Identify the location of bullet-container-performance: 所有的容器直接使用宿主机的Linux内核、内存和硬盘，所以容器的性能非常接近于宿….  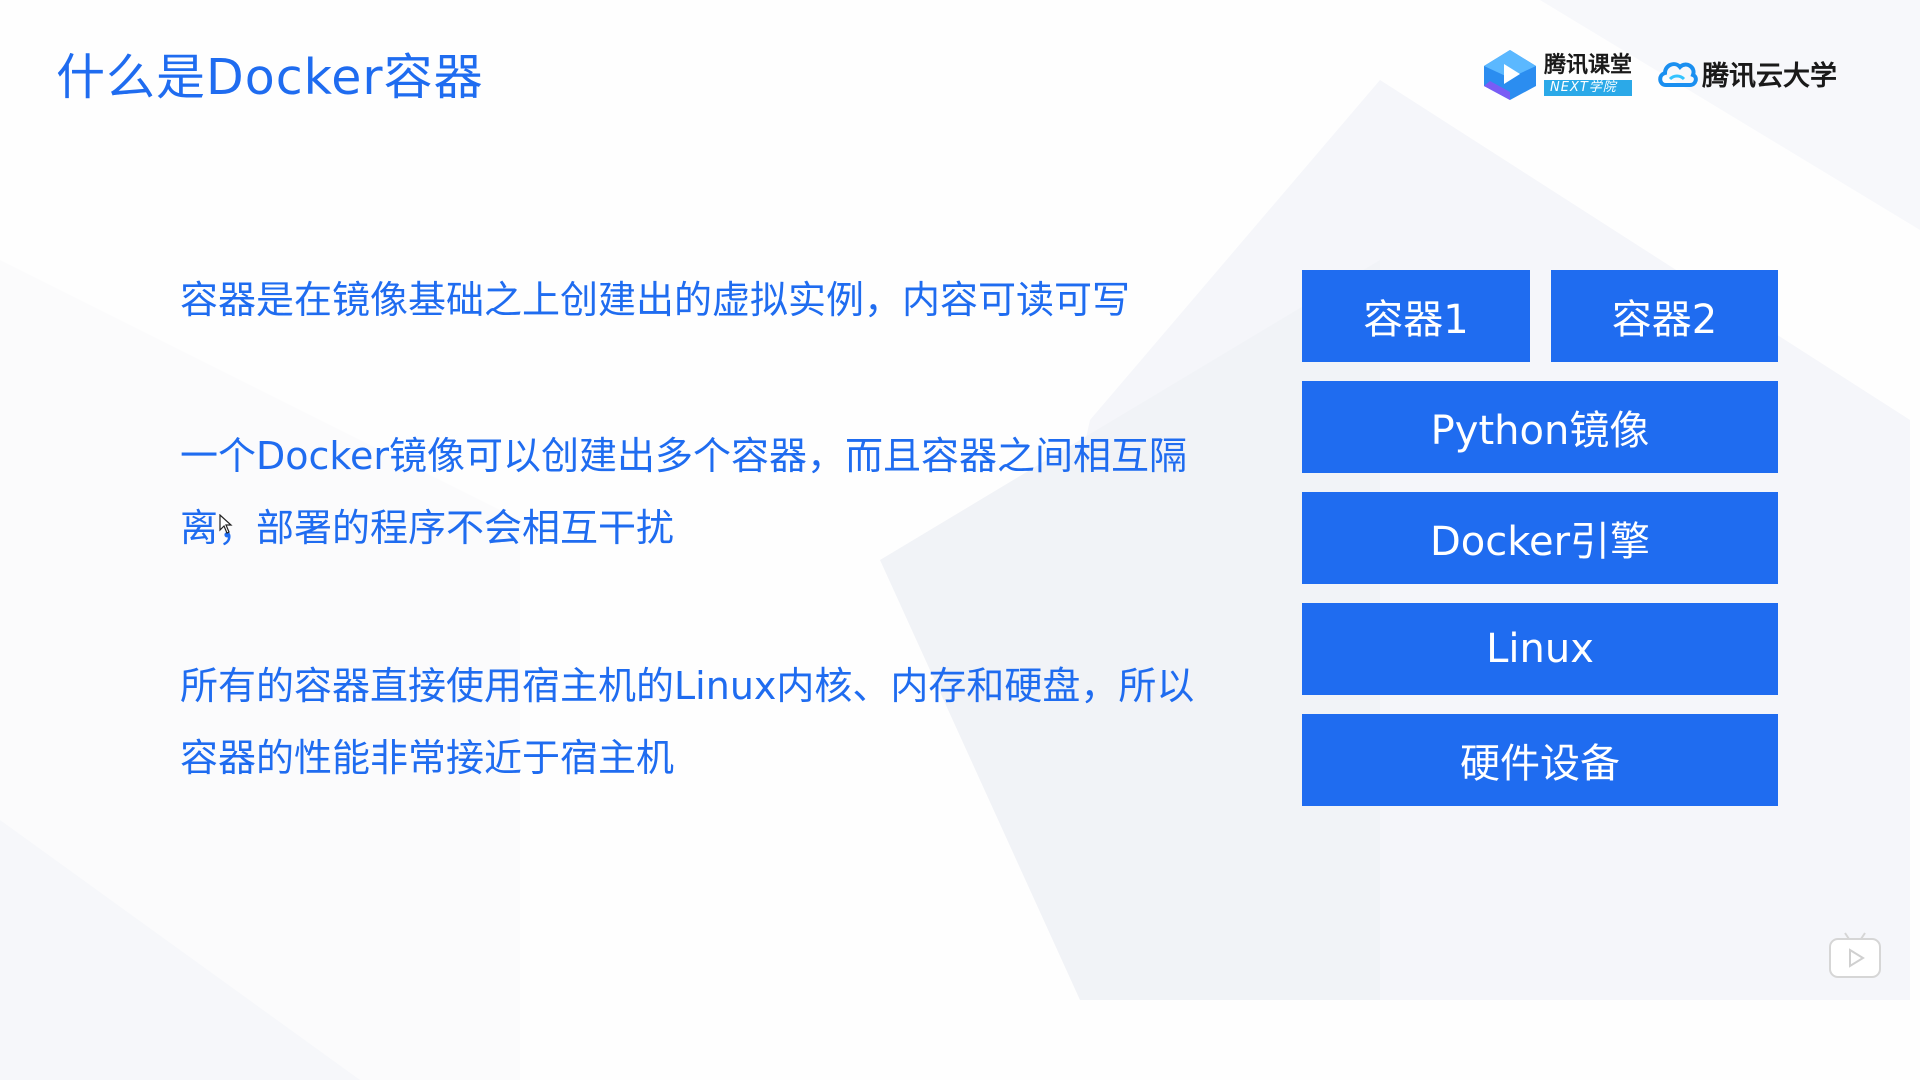
(687, 722).